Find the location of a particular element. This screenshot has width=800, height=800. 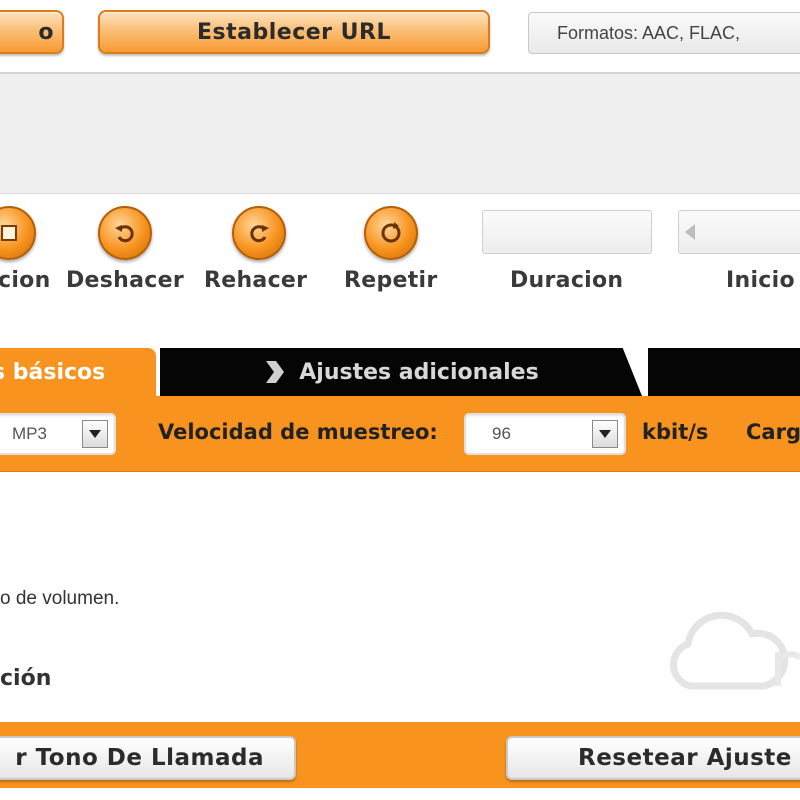

formats-label: Formatos: AAC, FLAC, is located at coordinates (649, 32).